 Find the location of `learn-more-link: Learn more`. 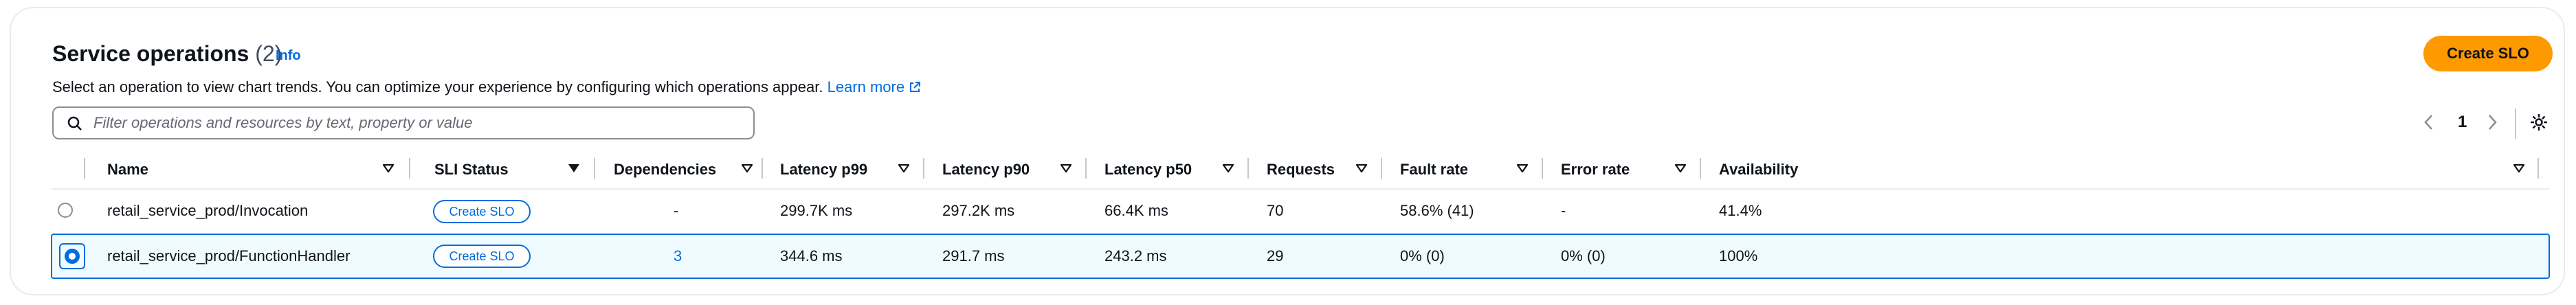

learn-more-link: Learn more is located at coordinates (875, 87).